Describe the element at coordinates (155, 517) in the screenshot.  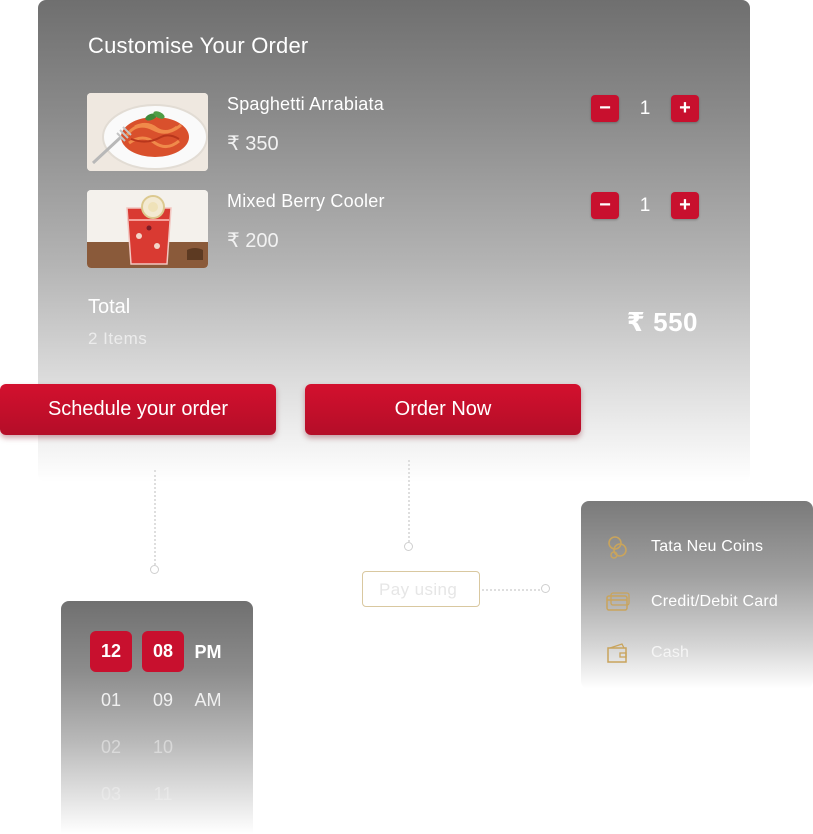
I see `schedule-connector` at that location.